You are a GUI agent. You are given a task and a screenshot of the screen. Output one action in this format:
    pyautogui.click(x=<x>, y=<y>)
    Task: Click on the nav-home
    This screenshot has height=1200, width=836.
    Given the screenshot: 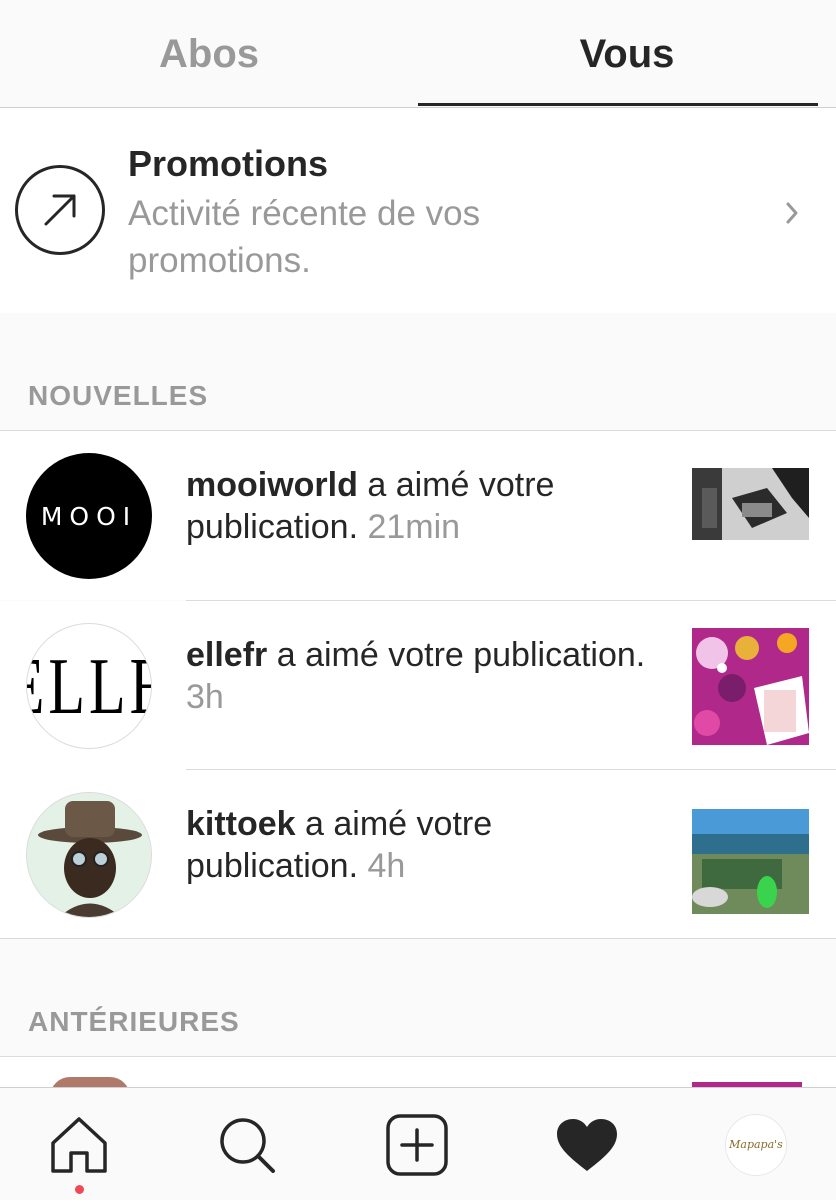 What is the action you would take?
    pyautogui.click(x=79, y=1144)
    